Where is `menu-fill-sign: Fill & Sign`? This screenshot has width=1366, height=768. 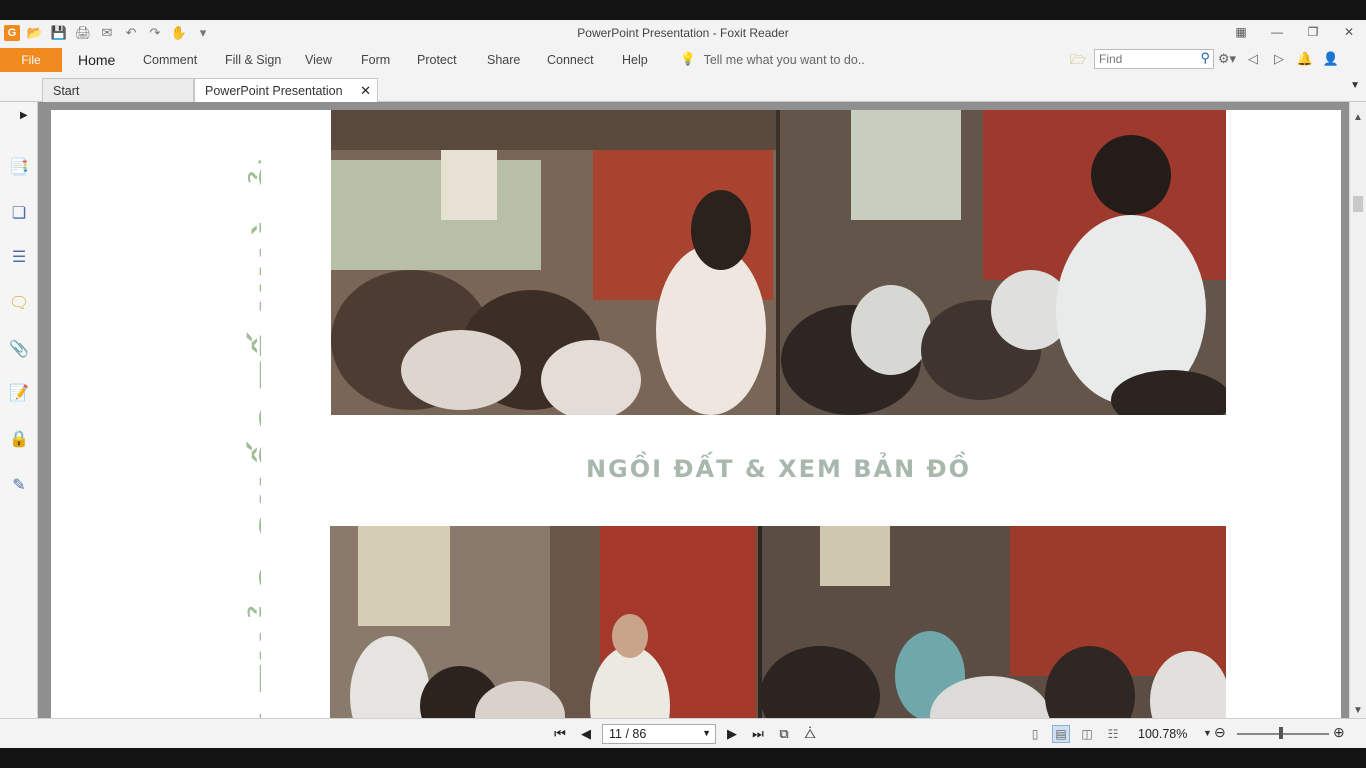 menu-fill-sign: Fill & Sign is located at coordinates (253, 60).